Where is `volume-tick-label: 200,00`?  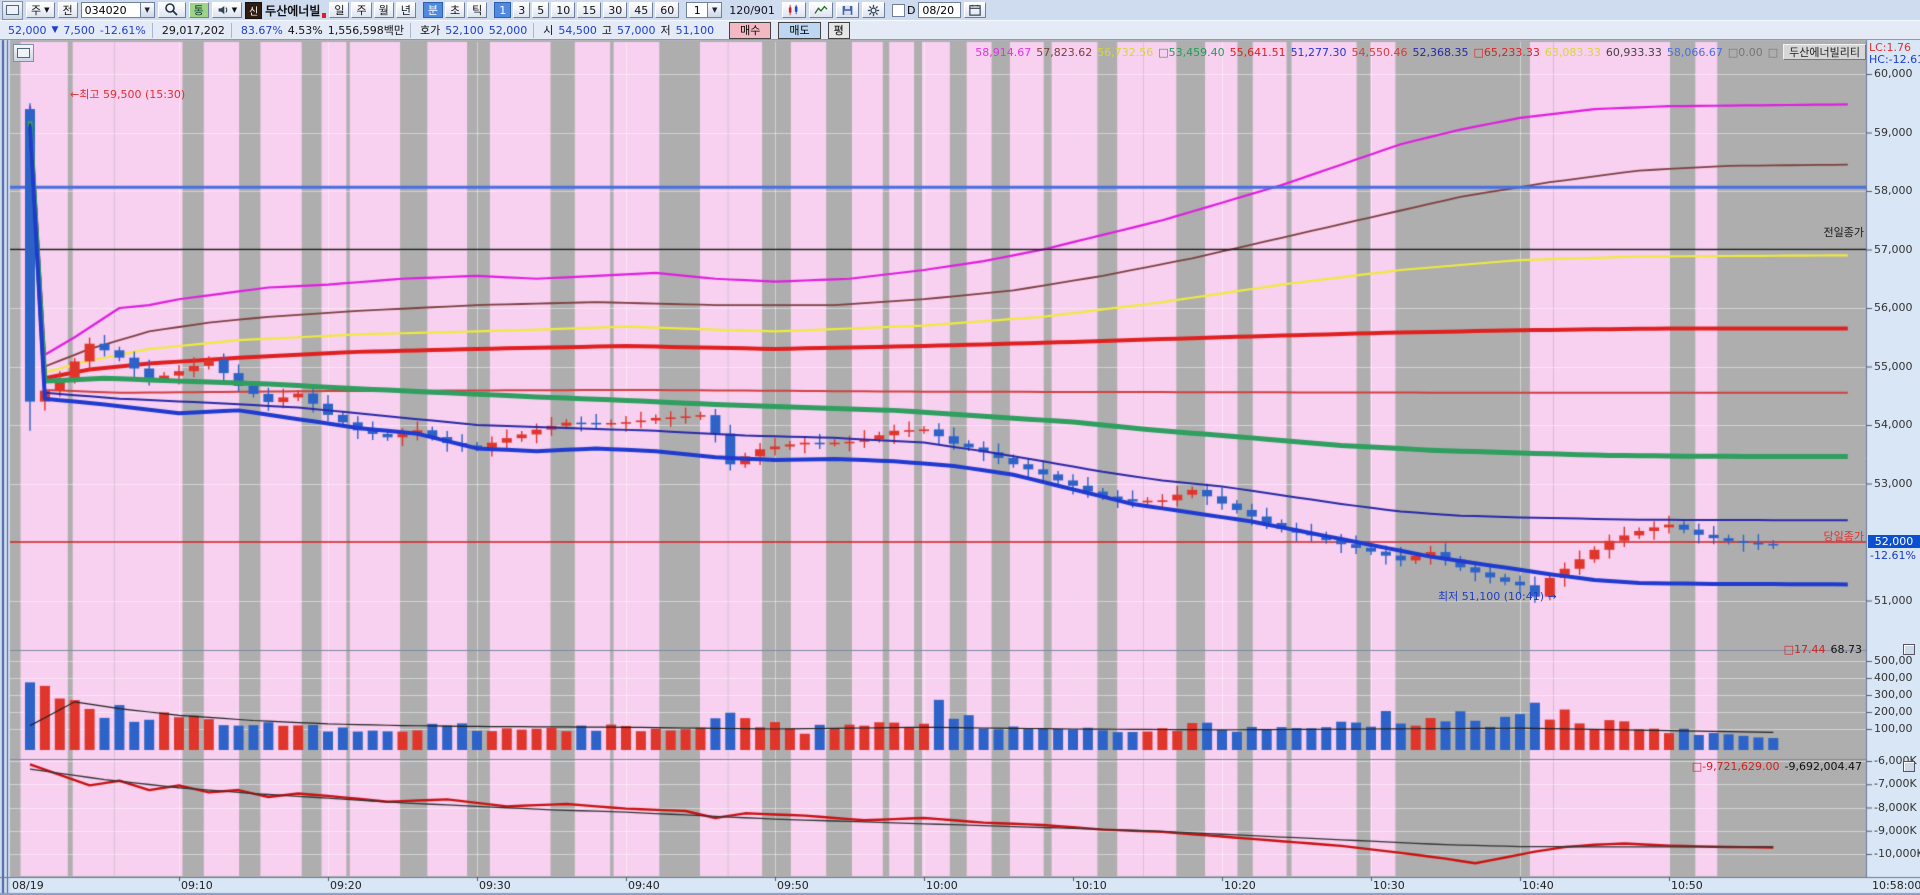 volume-tick-label: 200,00 is located at coordinates (1893, 711).